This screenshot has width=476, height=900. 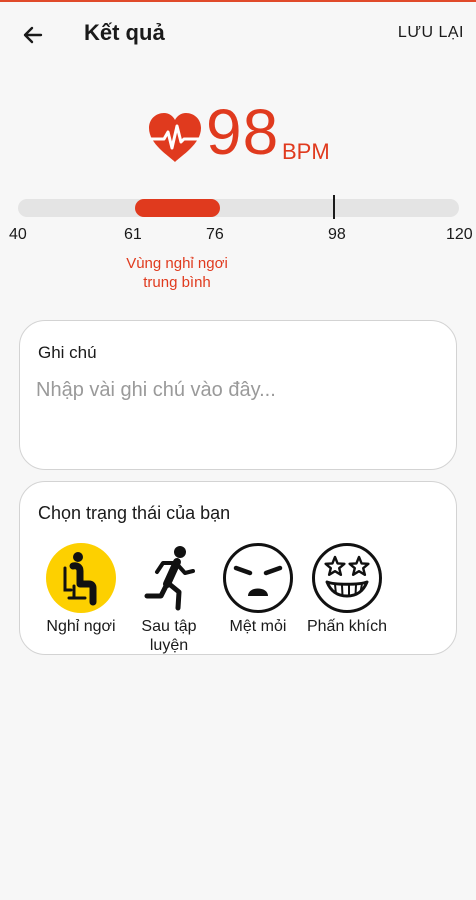 I want to click on current-rate-marker, so click(x=333, y=207).